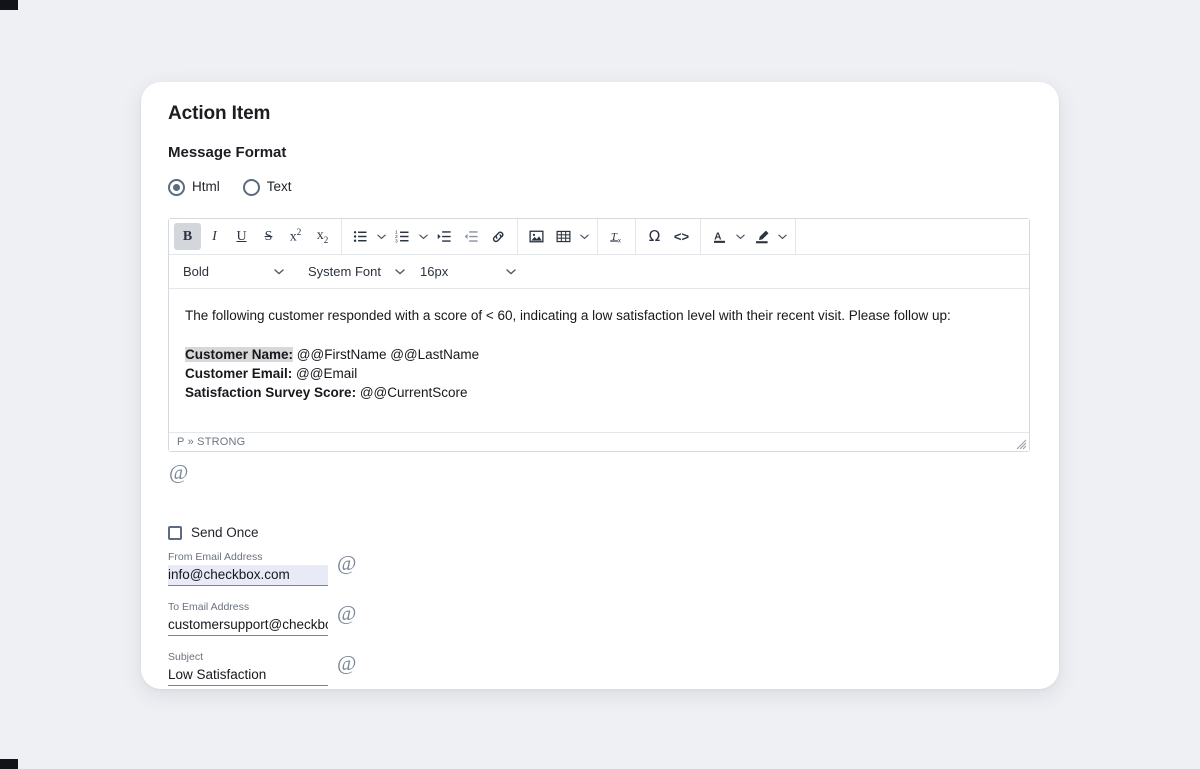 This screenshot has width=1200, height=769. I want to click on insert-table-button, so click(563, 236).